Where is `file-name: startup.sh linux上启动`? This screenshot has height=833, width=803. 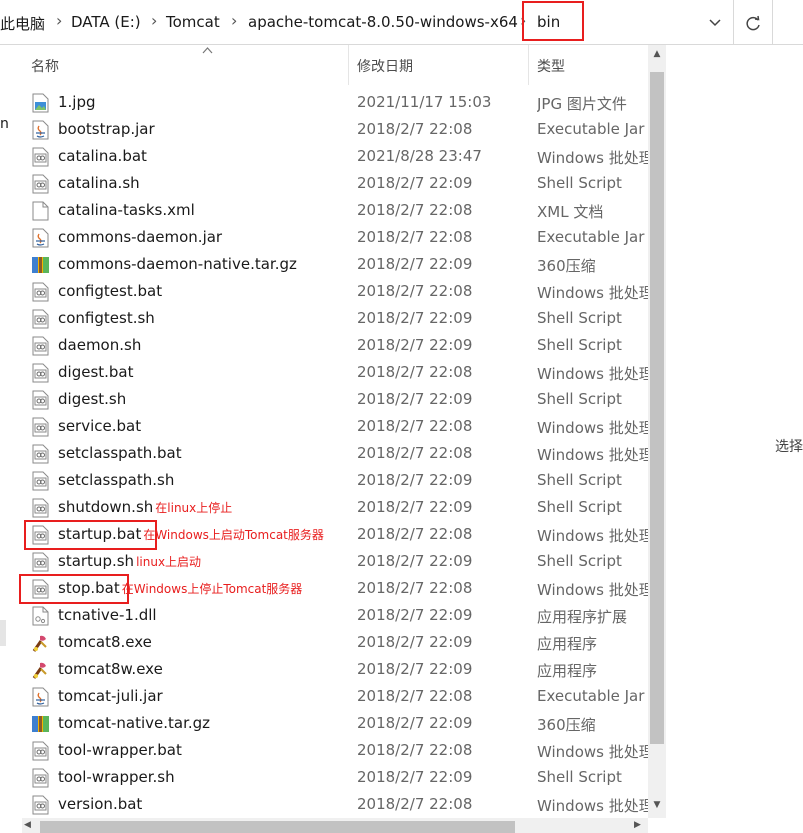 file-name: startup.sh linux上启动 is located at coordinates (129, 561).